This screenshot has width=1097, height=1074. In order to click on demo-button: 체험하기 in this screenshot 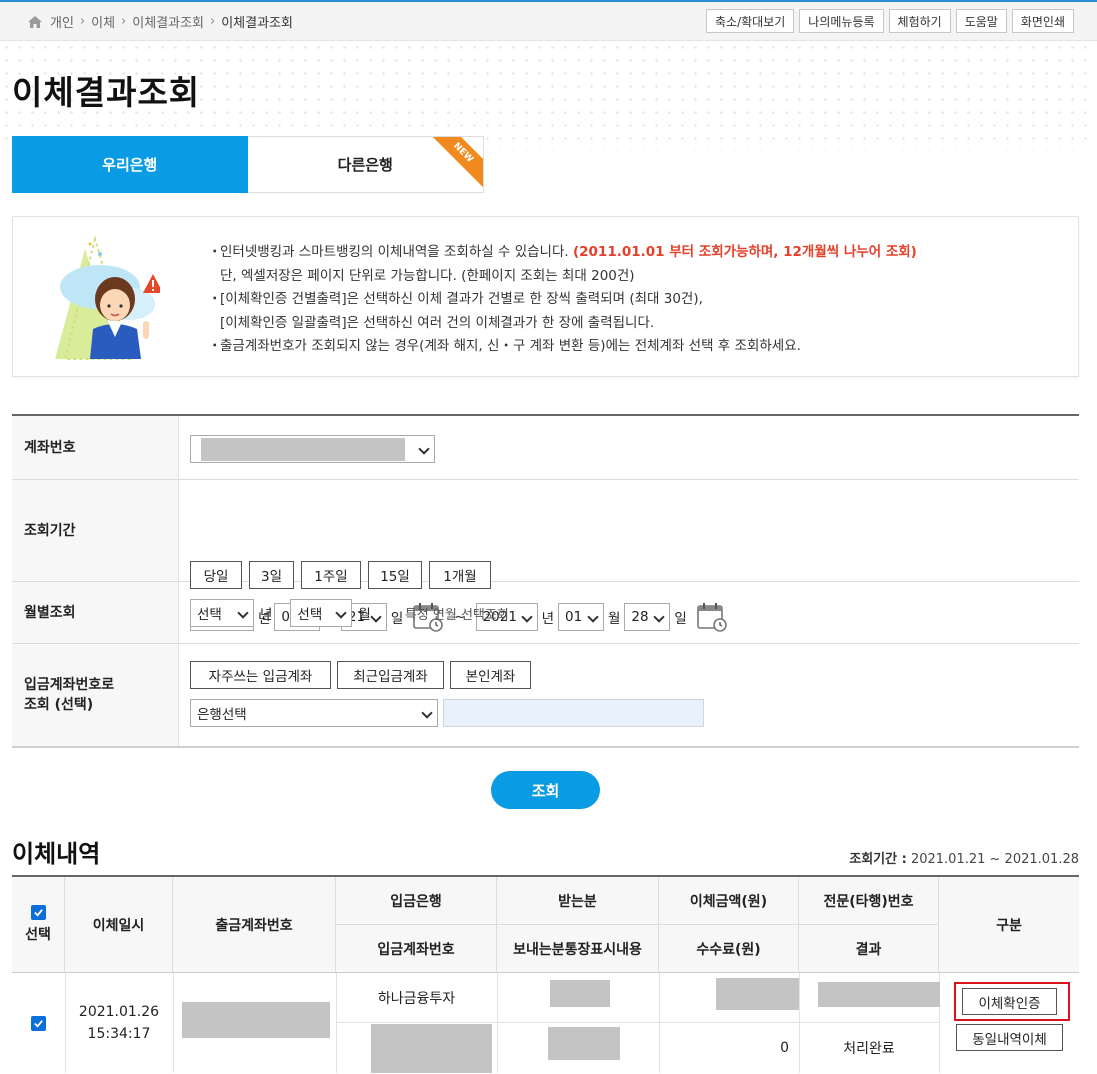, I will do `click(919, 21)`.